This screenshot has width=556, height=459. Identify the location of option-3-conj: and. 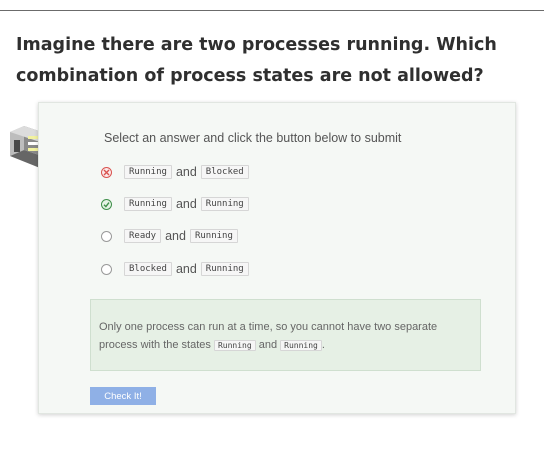
(175, 236).